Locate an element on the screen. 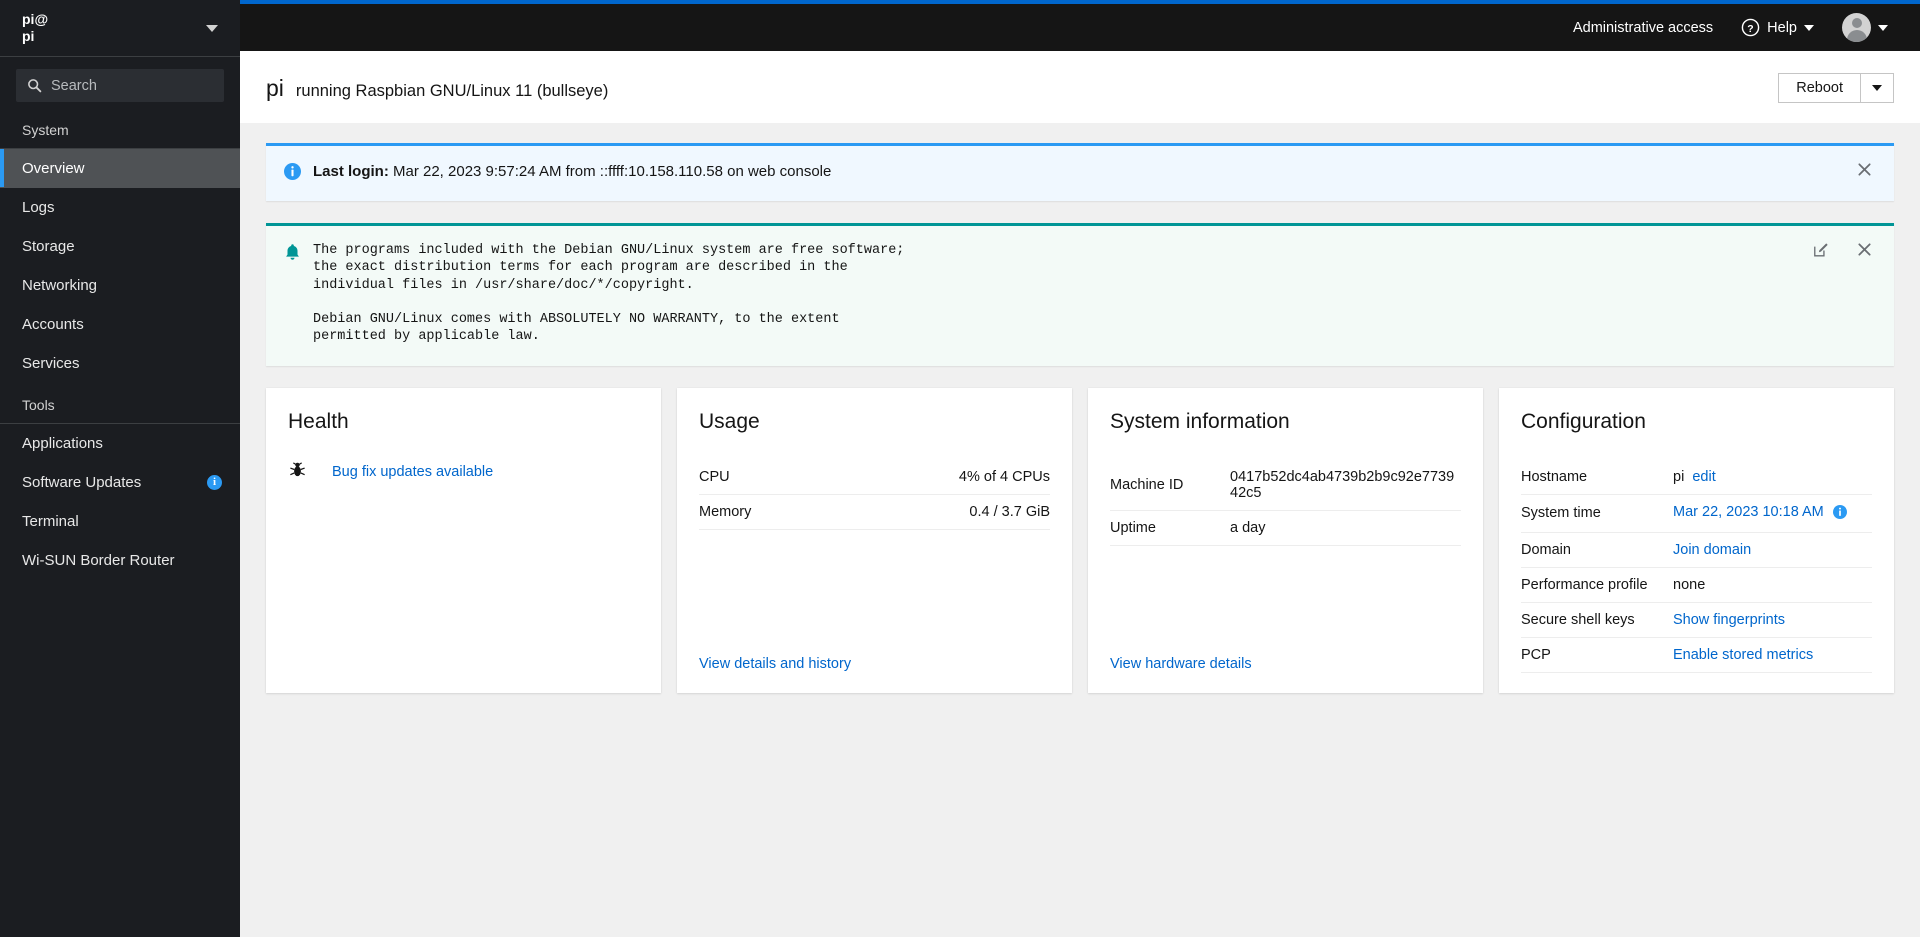  help-menu-button: ? Help is located at coordinates (1777, 27).